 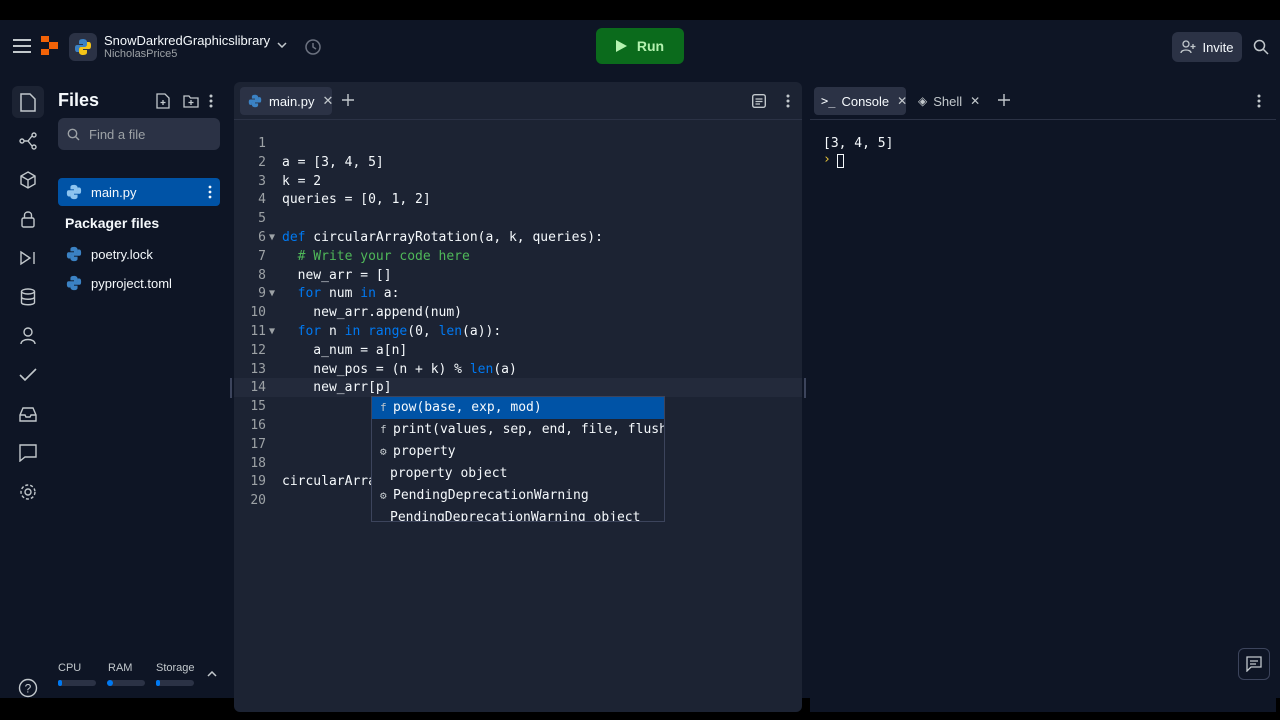 I want to click on code-text: a_num = a[n], so click(x=345, y=350).